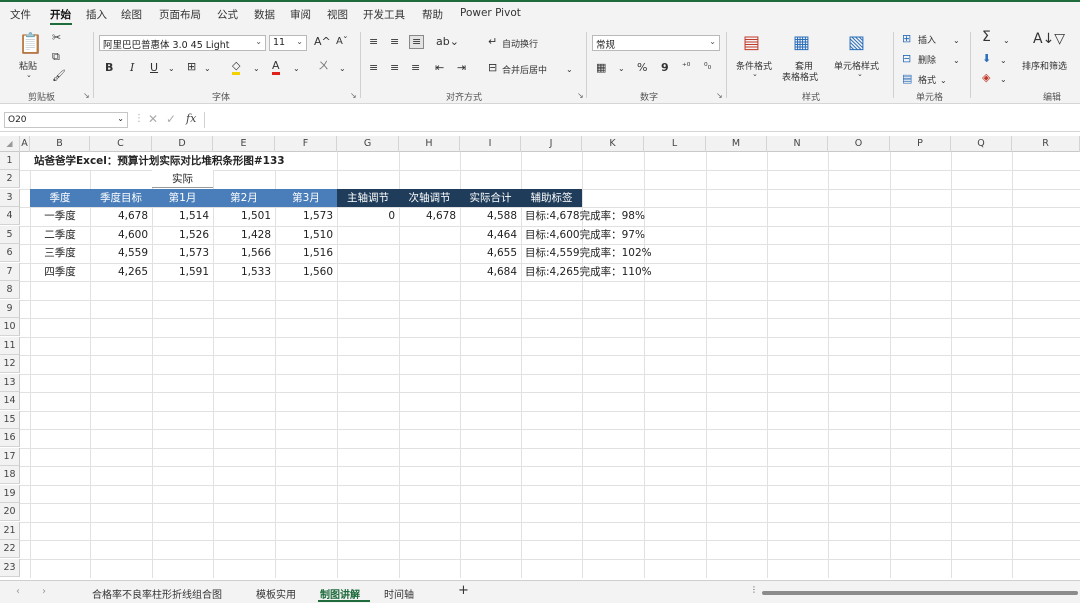 Image resolution: width=1080 pixels, height=603 pixels. I want to click on font-color-icon: A, so click(276, 67).